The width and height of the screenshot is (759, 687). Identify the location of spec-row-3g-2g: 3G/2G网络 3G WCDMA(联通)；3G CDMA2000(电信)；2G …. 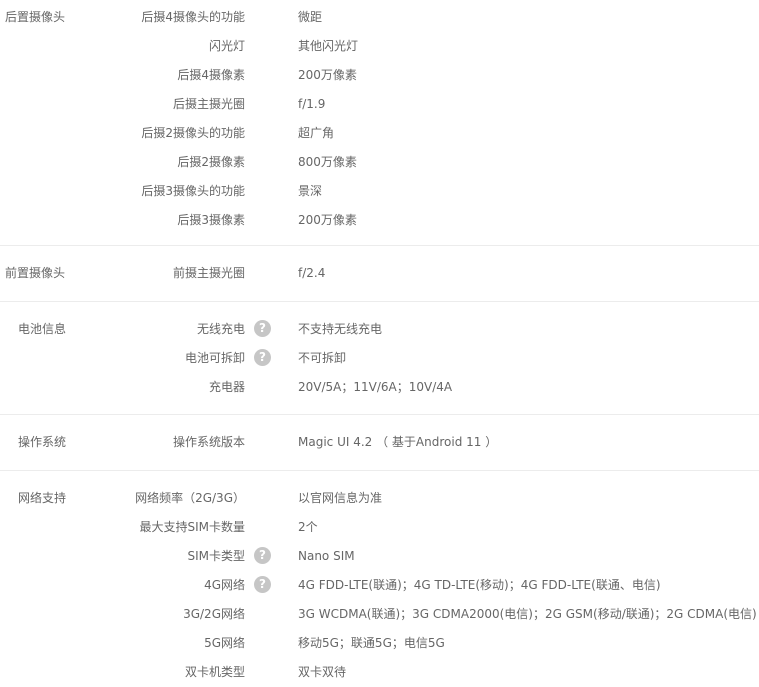
(379, 613).